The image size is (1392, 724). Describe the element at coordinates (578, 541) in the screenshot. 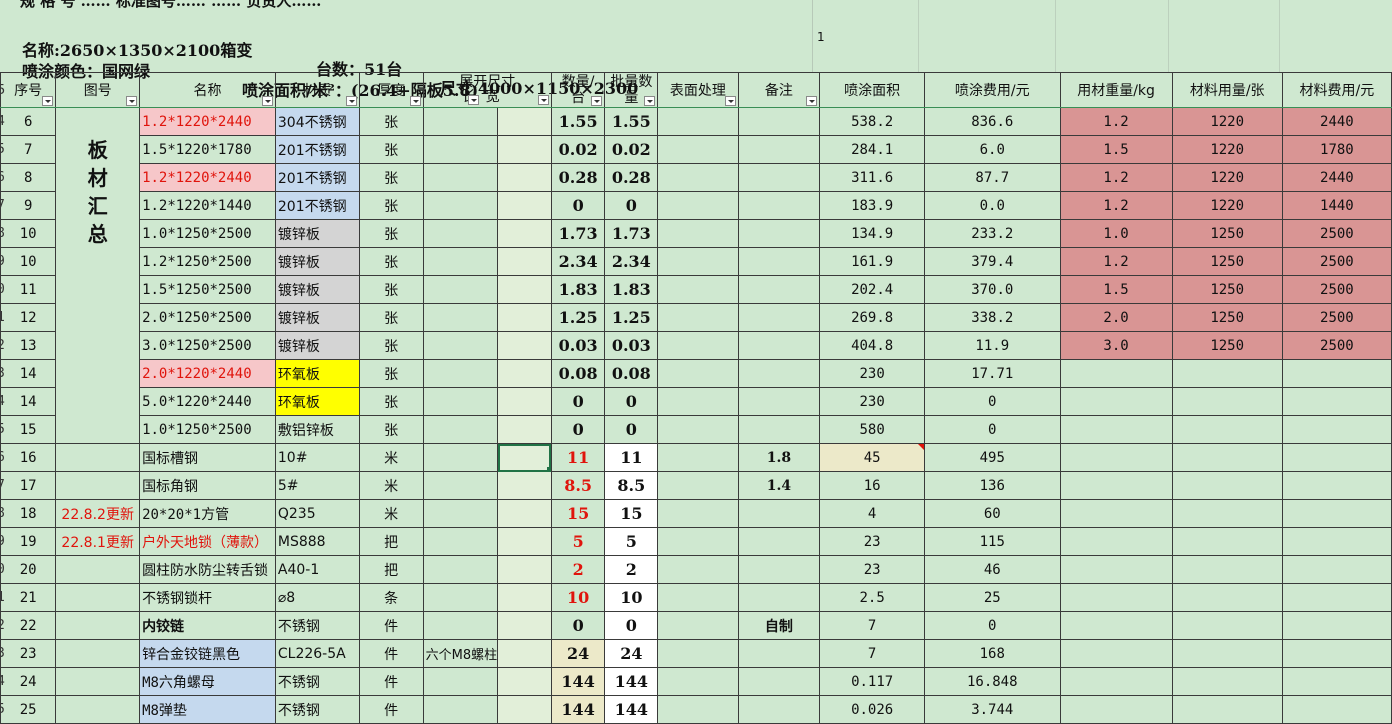

I see `row-qty: 5` at that location.